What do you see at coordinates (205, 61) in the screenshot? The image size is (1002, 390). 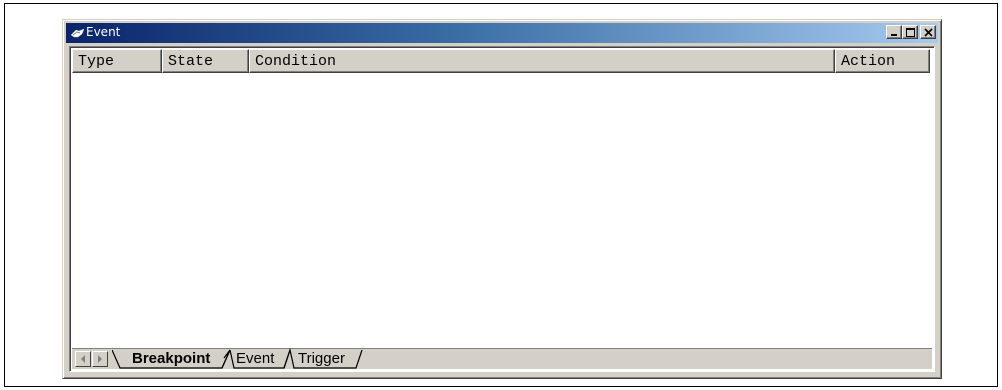 I see `column-header-state: State` at bounding box center [205, 61].